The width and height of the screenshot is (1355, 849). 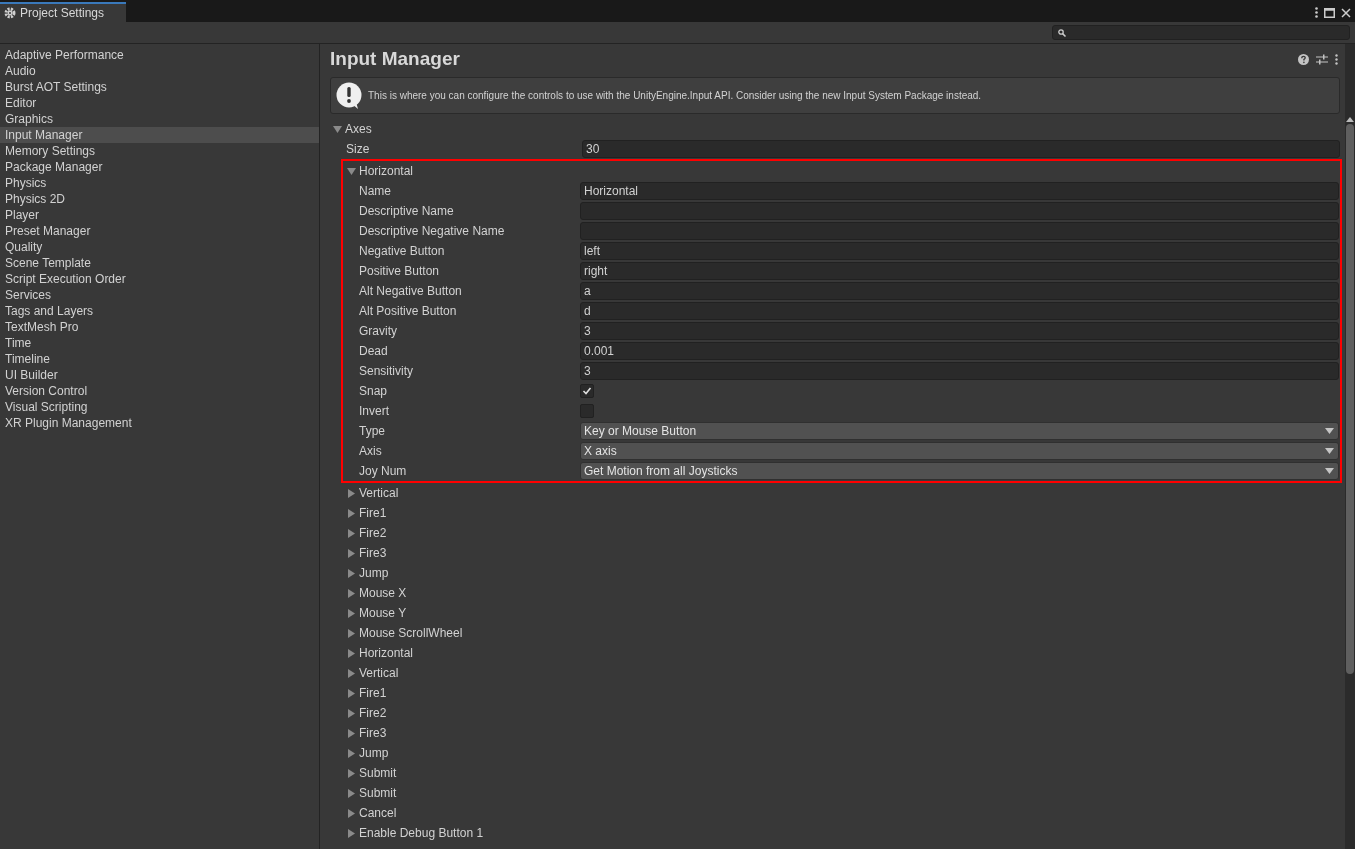 What do you see at coordinates (410, 291) in the screenshot?
I see `field-label: Alt Negative Button` at bounding box center [410, 291].